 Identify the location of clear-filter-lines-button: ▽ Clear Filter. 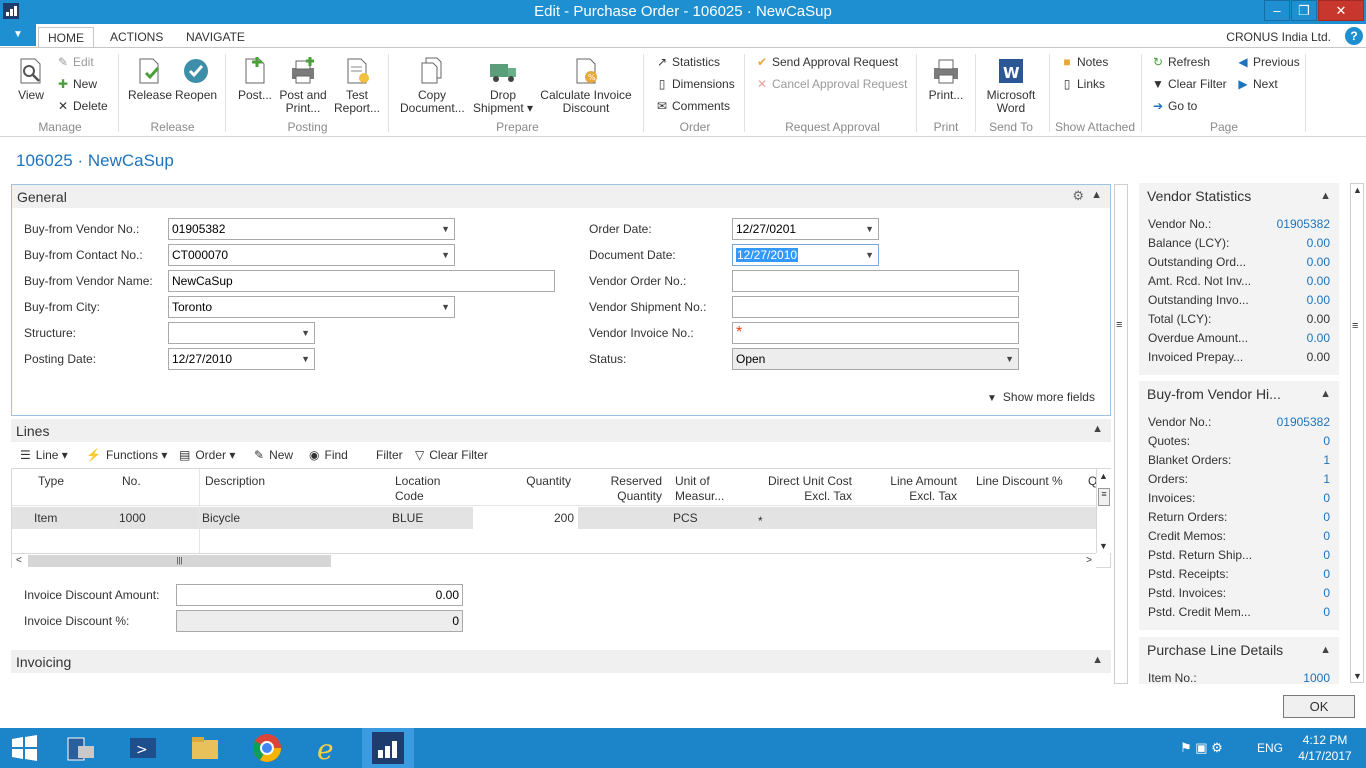
(451, 455).